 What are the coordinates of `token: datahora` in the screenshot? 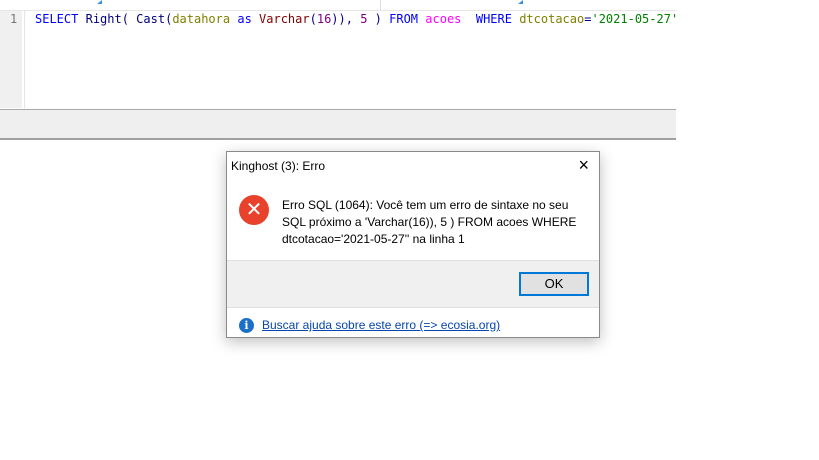 It's located at (201, 19).